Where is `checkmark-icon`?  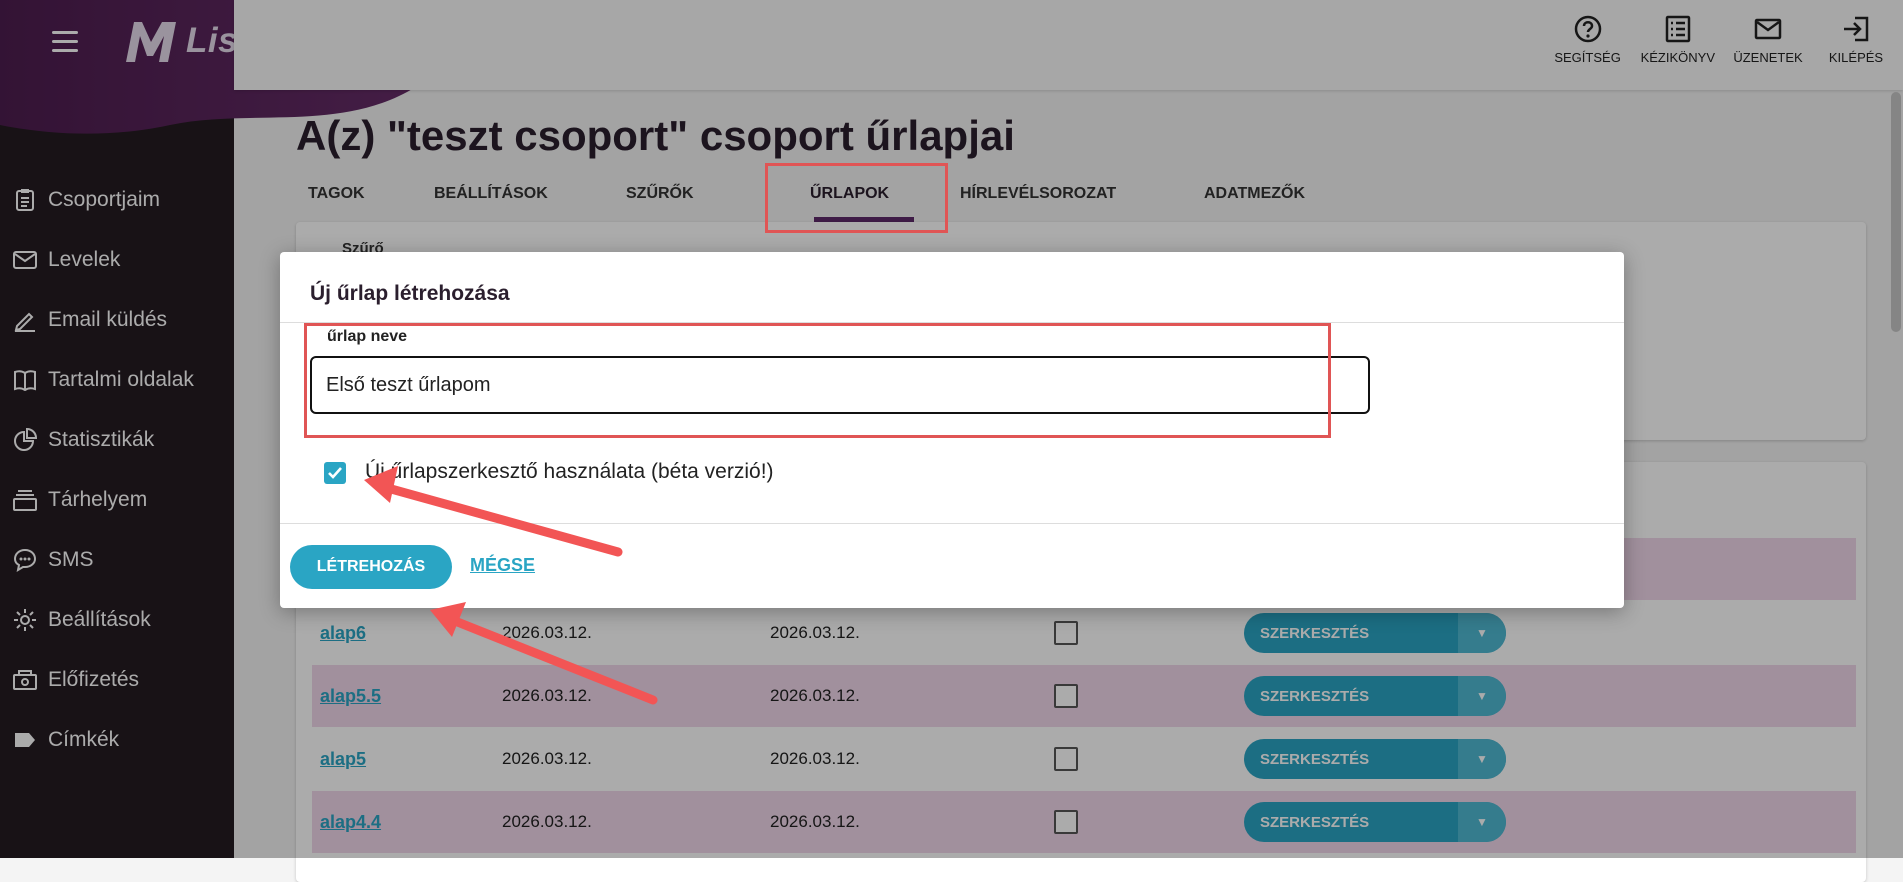 checkmark-icon is located at coordinates (335, 473).